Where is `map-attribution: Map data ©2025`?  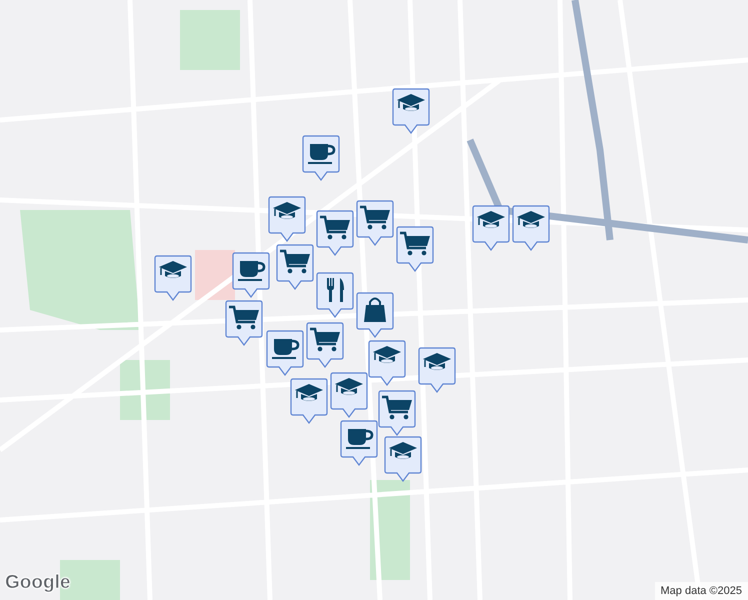
map-attribution: Map data ©2025 is located at coordinates (701, 591).